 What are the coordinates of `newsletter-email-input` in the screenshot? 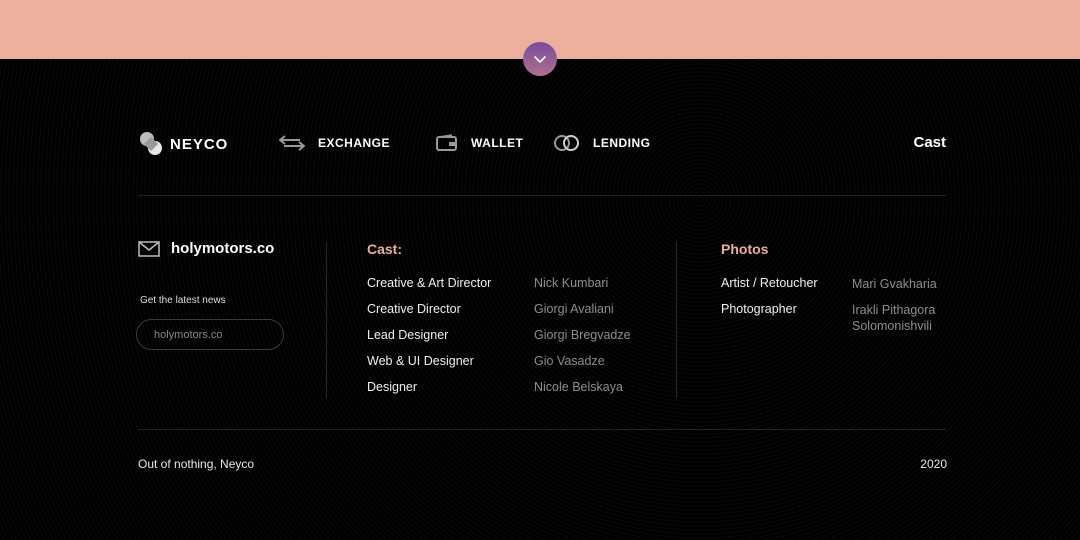 It's located at (210, 334).